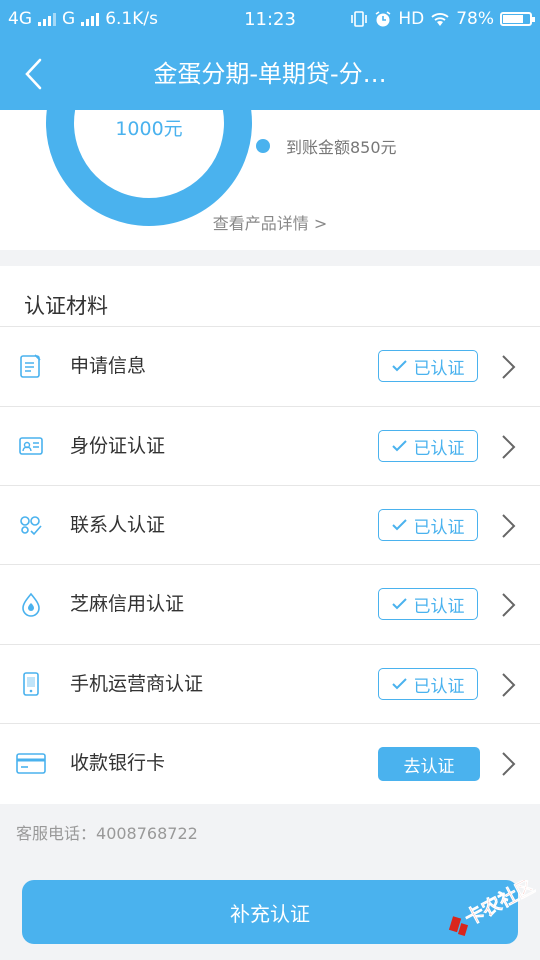 This screenshot has height=960, width=540. Describe the element at coordinates (149, 129) in the screenshot. I see `donut-amount-label: 1000元` at that location.